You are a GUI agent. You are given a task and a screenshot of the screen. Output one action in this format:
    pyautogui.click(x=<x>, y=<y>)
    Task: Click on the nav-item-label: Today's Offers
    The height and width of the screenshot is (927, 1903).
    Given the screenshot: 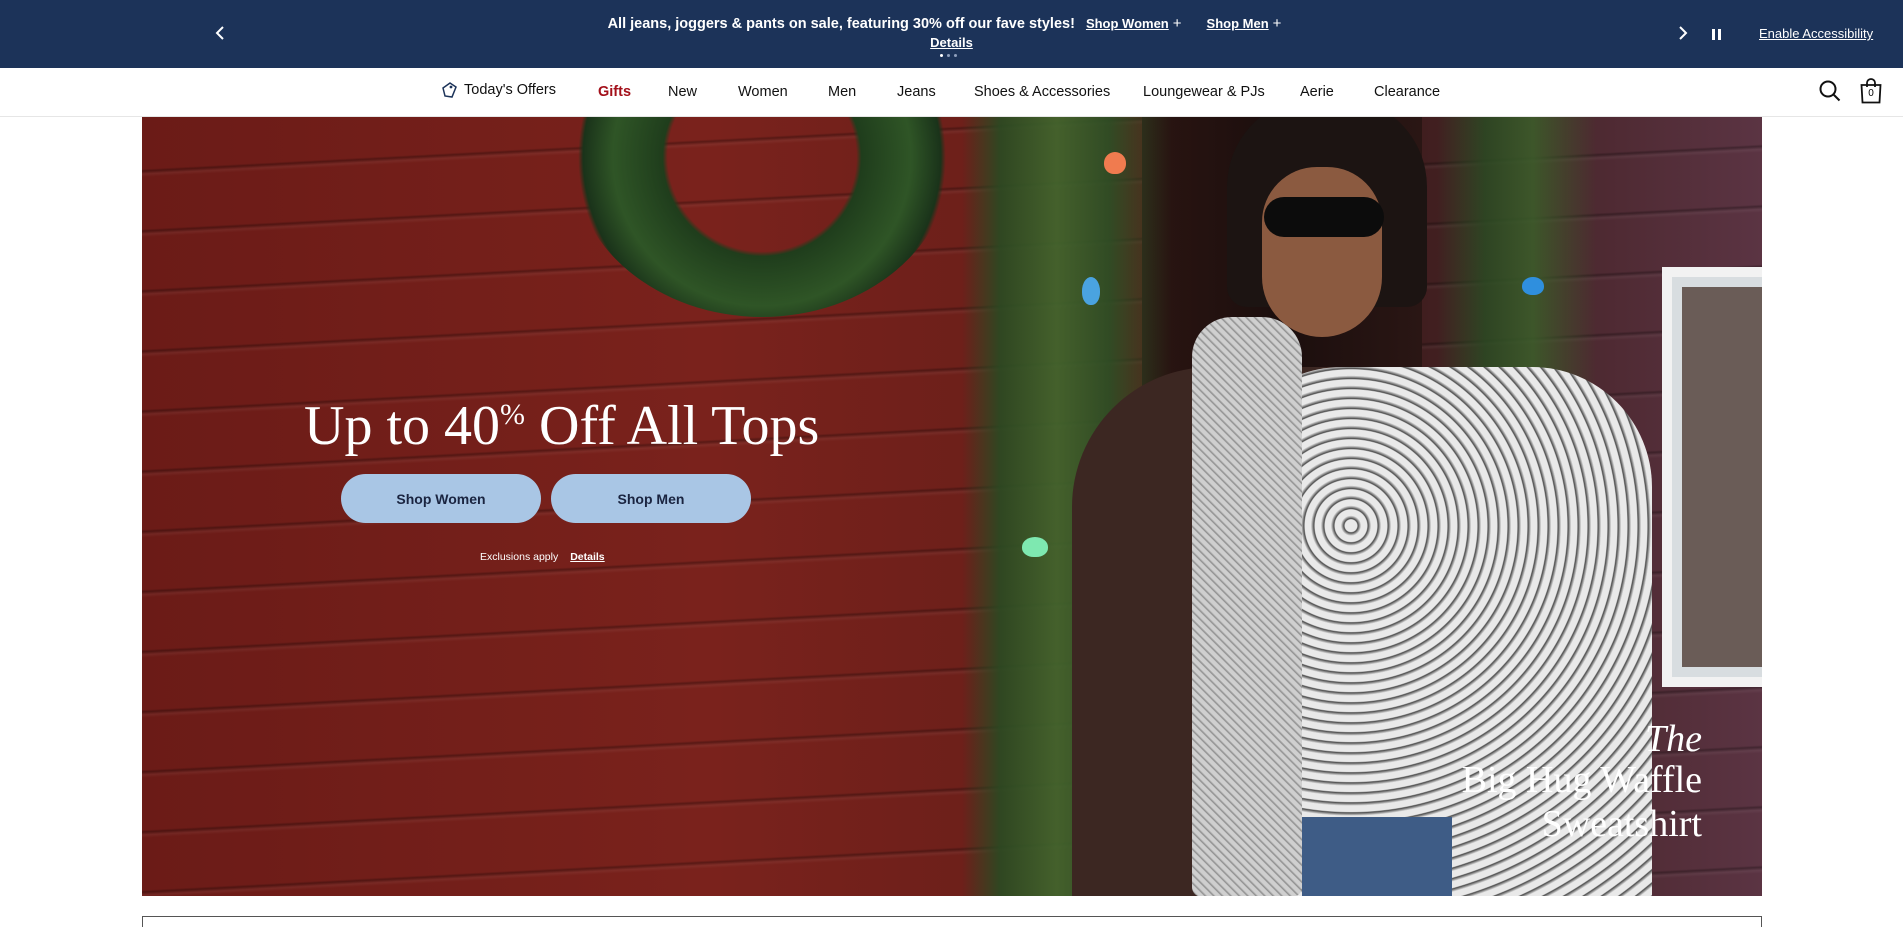 What is the action you would take?
    pyautogui.click(x=510, y=90)
    